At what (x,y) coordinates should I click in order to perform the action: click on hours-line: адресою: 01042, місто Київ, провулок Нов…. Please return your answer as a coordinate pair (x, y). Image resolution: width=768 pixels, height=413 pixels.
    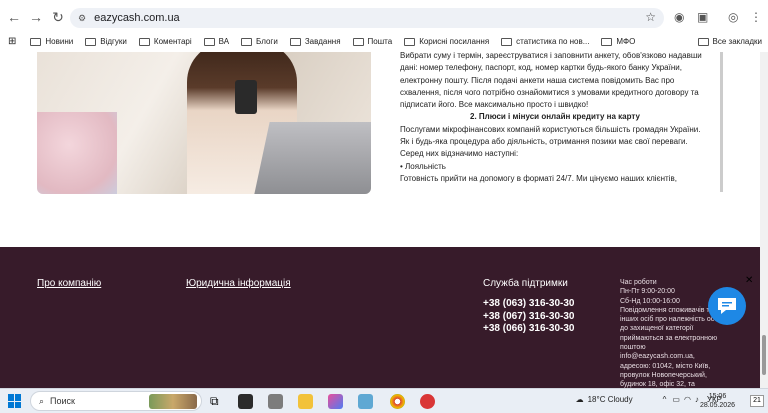
    Looking at the image, I should click on (665, 375).